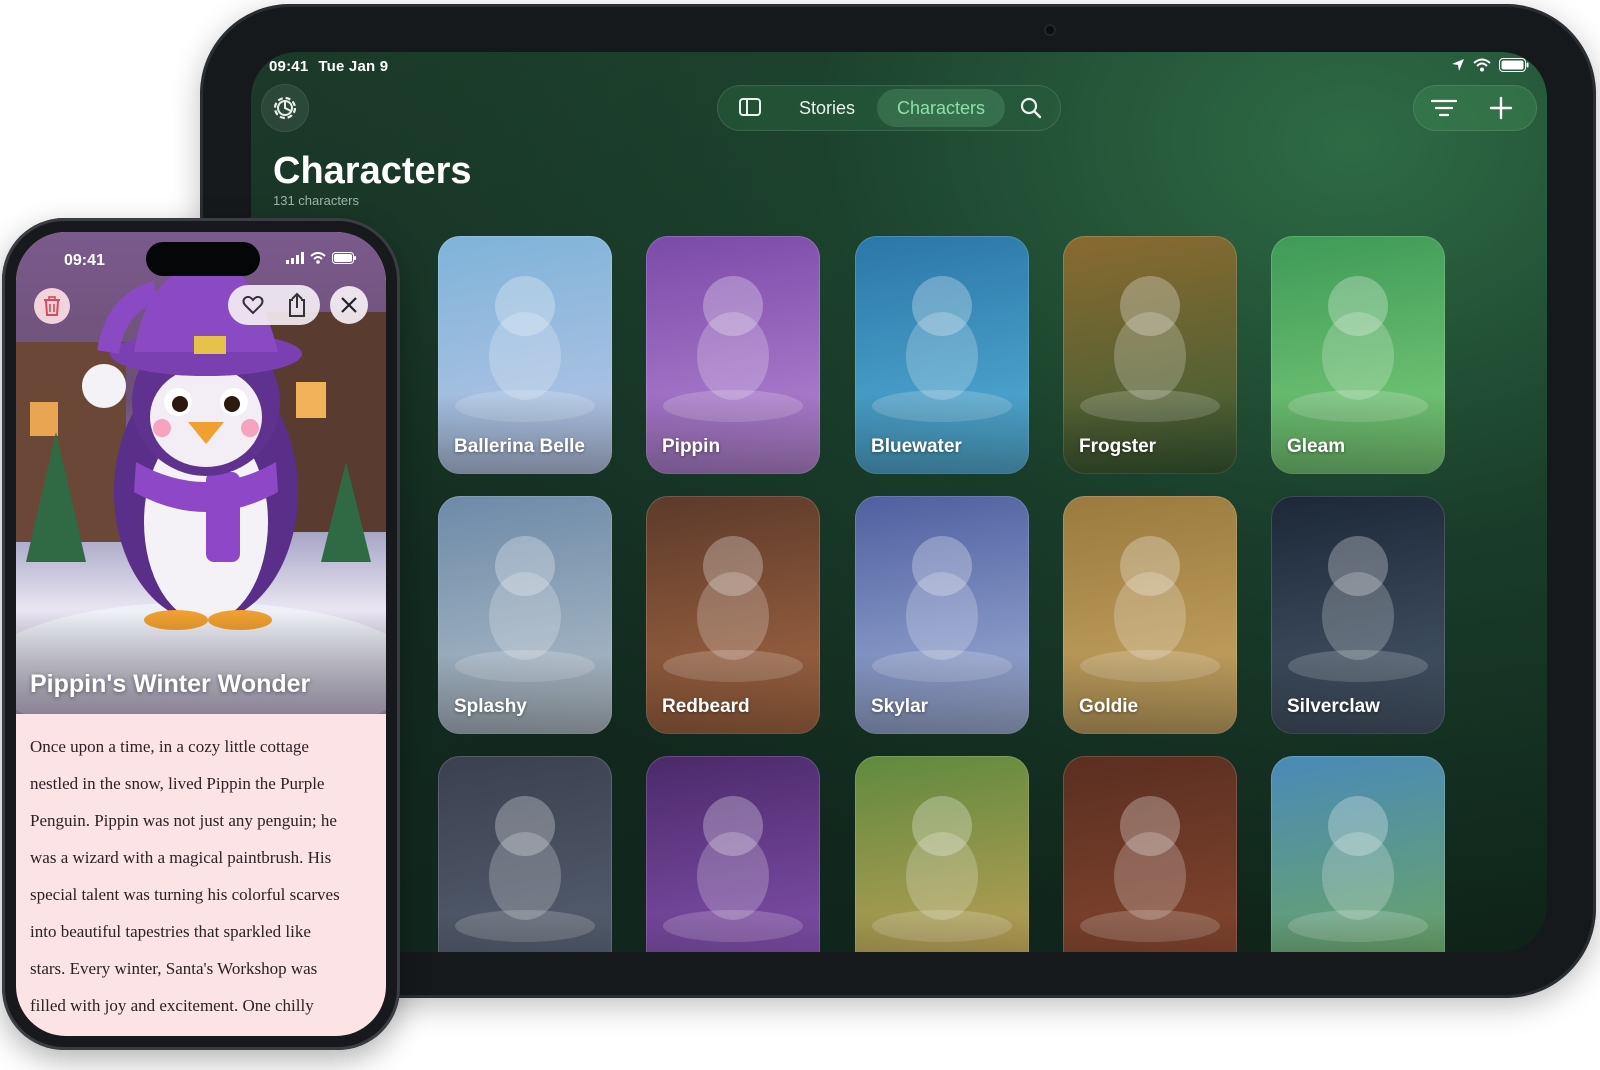 Image resolution: width=1600 pixels, height=1070 pixels. Describe the element at coordinates (1458, 65) in the screenshot. I see `location-icon` at that location.